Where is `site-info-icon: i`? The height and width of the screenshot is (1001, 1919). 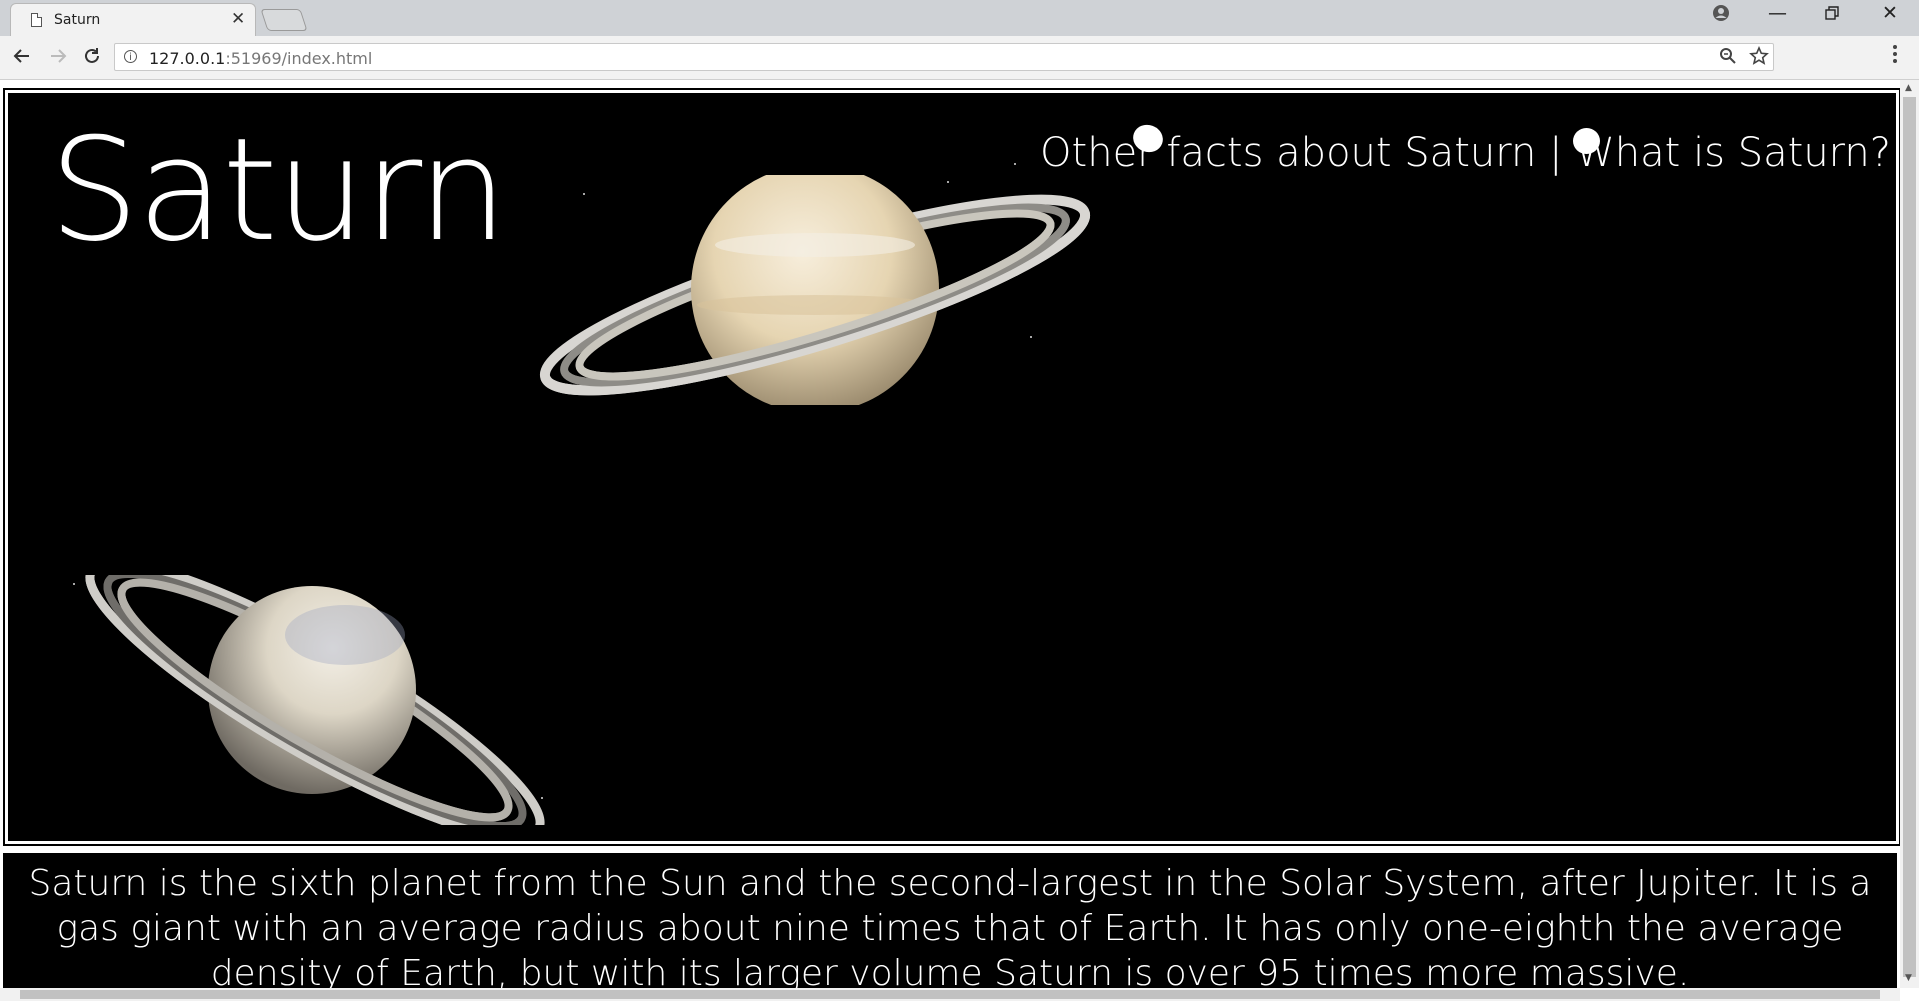 site-info-icon: i is located at coordinates (130, 56).